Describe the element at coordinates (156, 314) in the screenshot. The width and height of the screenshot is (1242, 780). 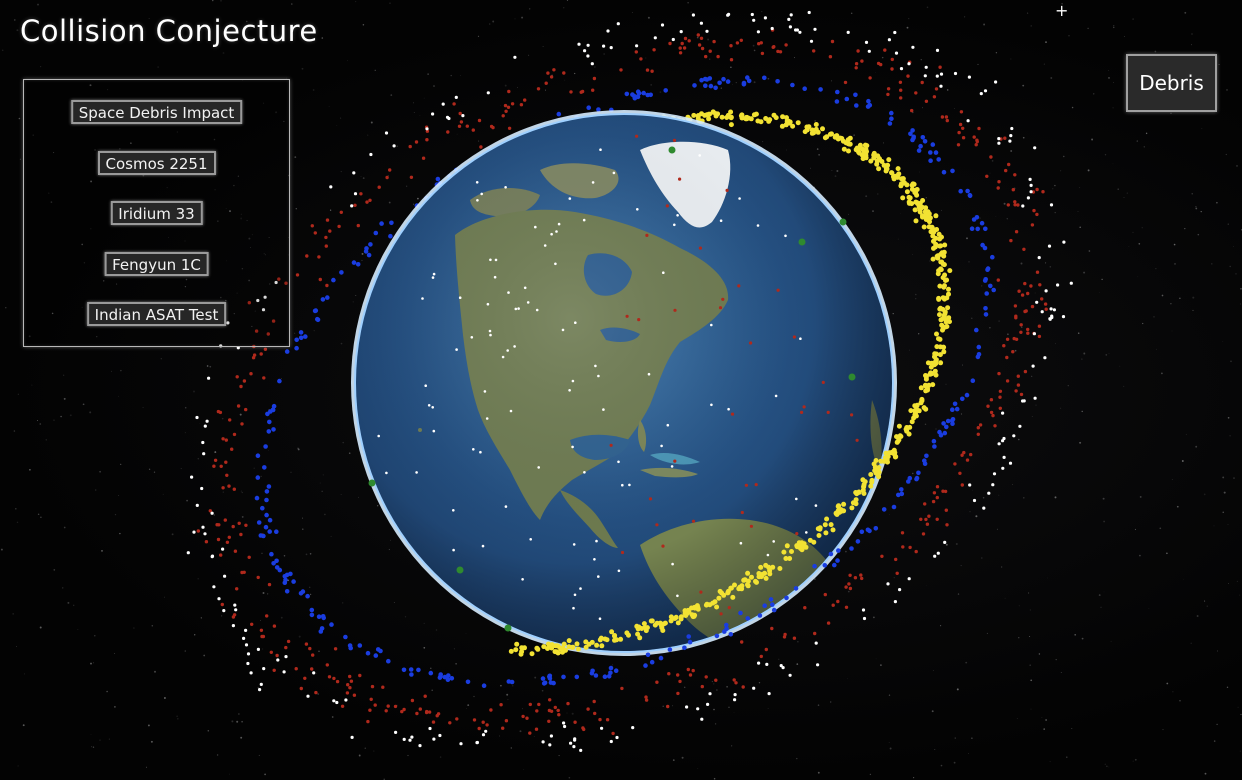
I see `indian-asat-test-button: Indian ASAT Test` at that location.